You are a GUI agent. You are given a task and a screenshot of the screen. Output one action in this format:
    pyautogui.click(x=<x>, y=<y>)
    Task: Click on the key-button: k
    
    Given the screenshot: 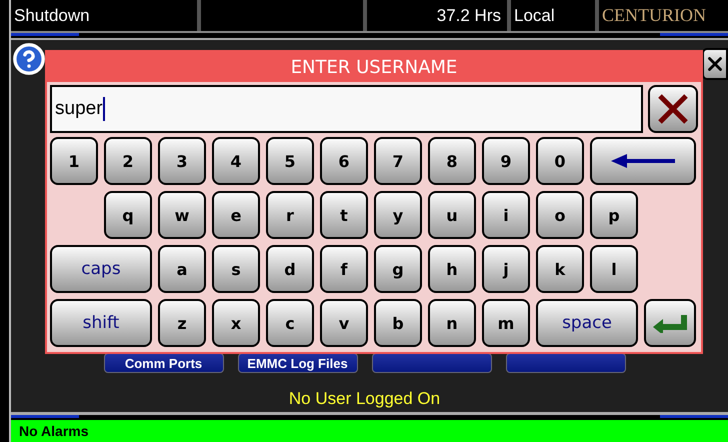 What is the action you would take?
    pyautogui.click(x=560, y=269)
    